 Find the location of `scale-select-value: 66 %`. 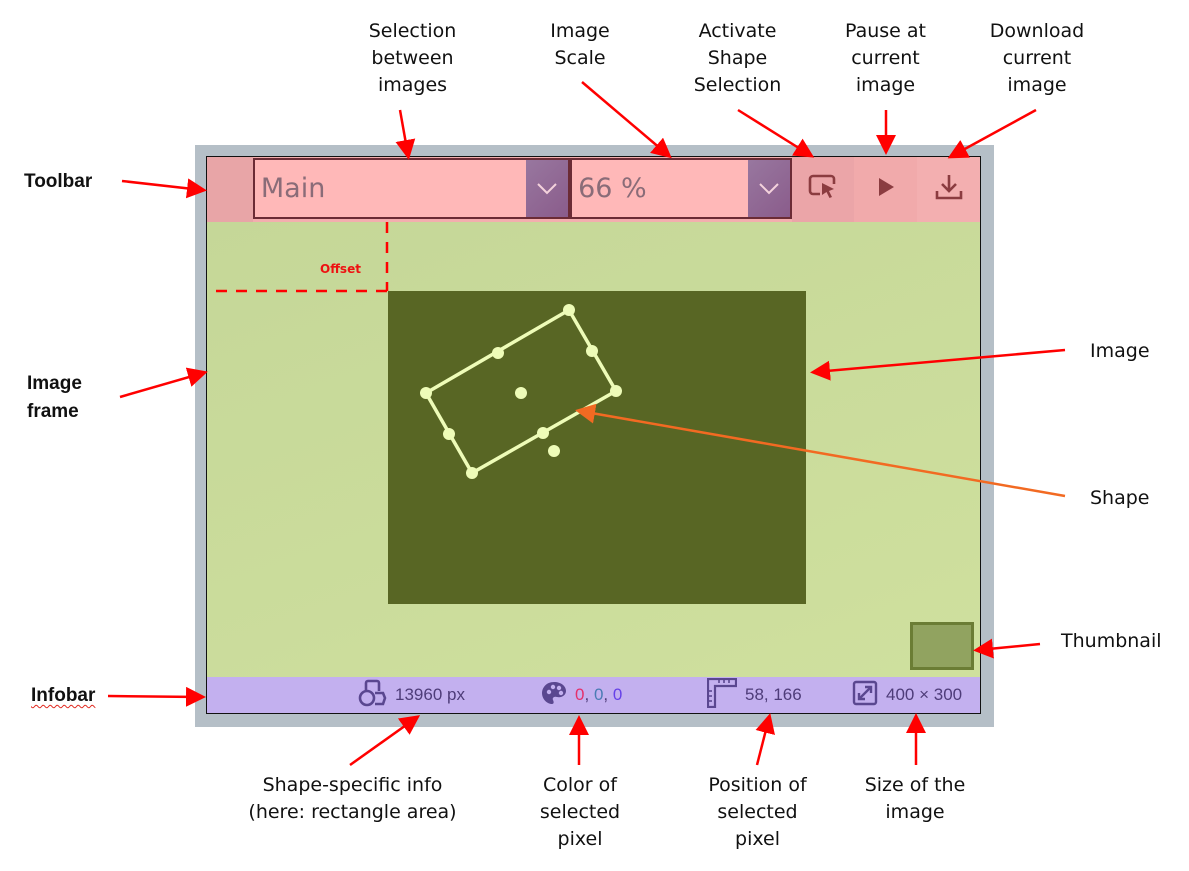

scale-select-value: 66 % is located at coordinates (612, 188).